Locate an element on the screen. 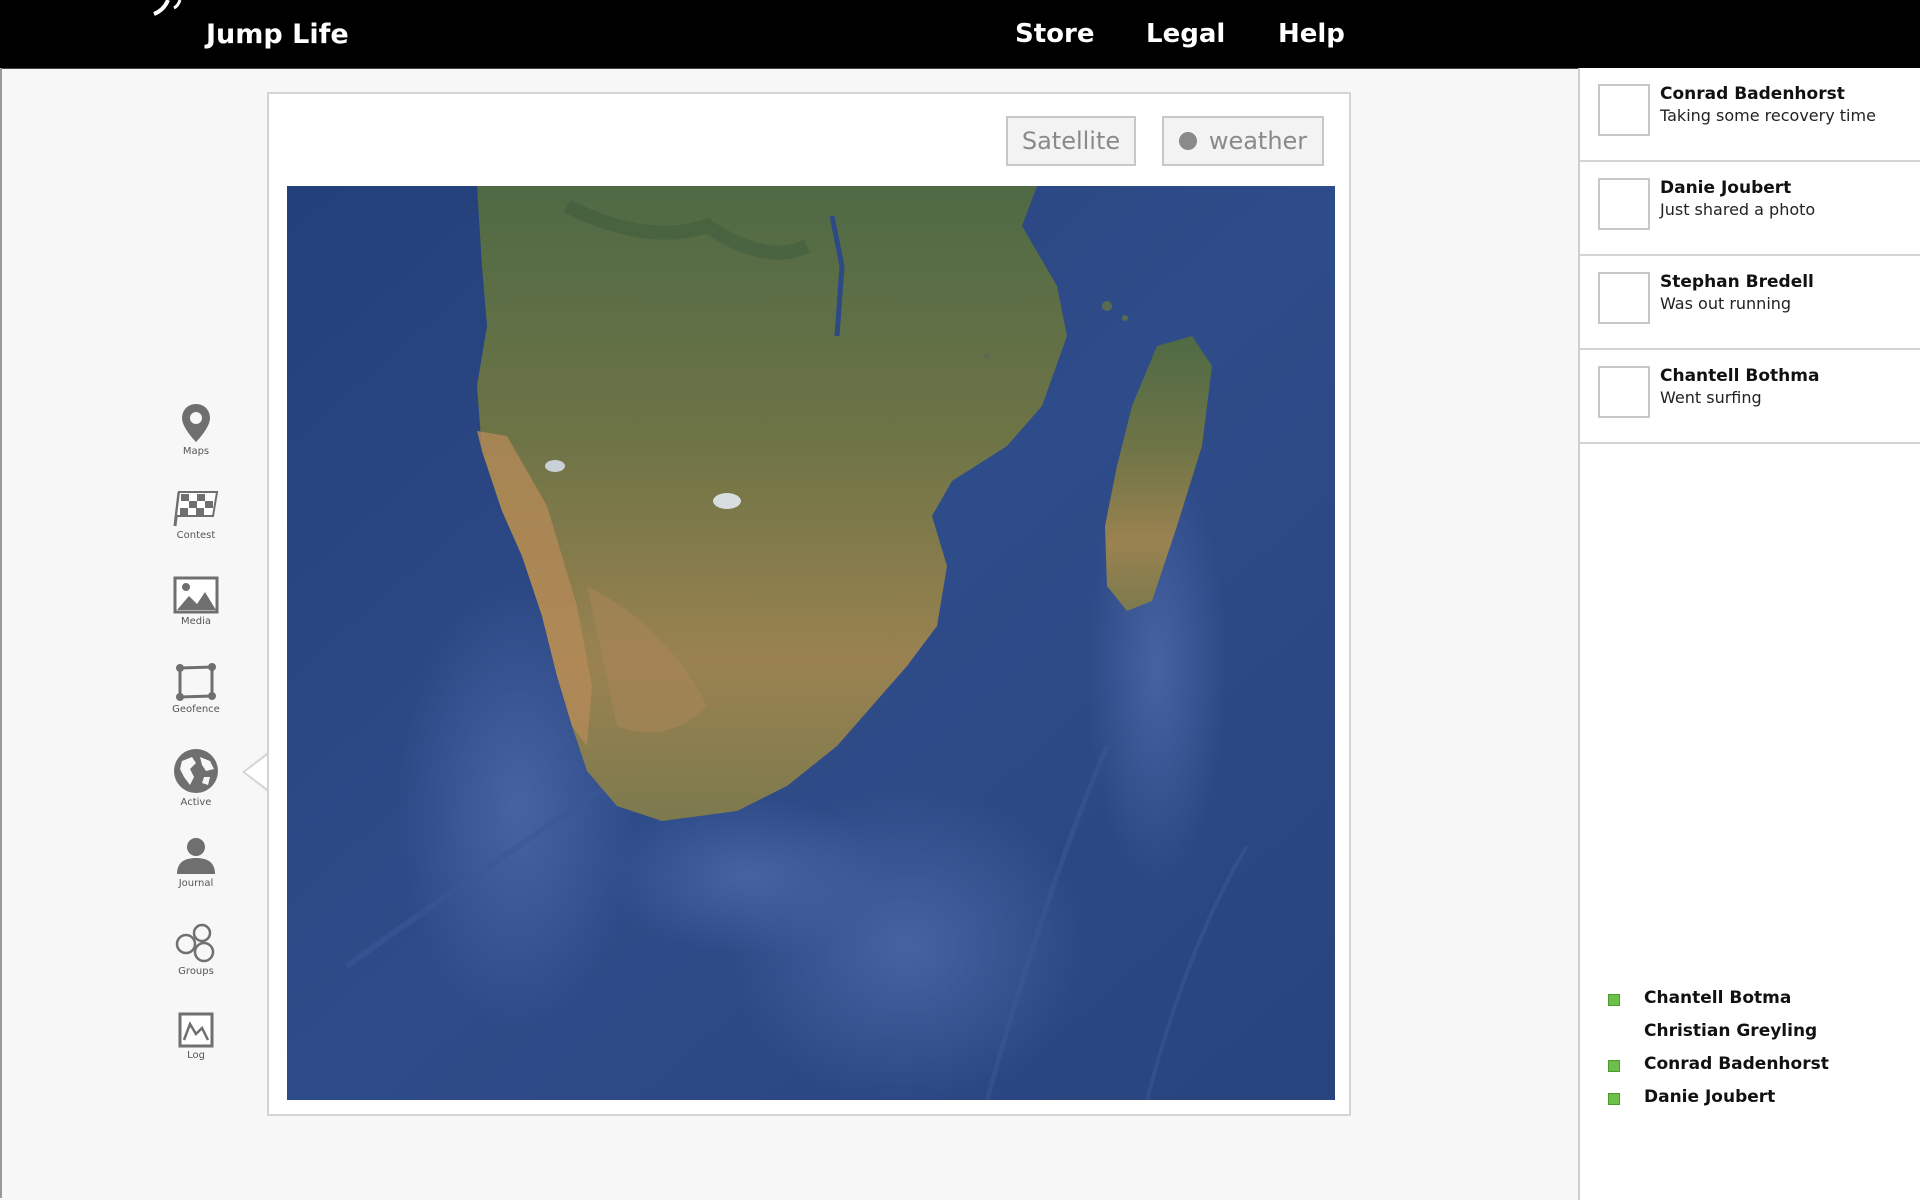 The image size is (1920, 1200). online-user-row: Christian Greyling is located at coordinates (1750, 1034).